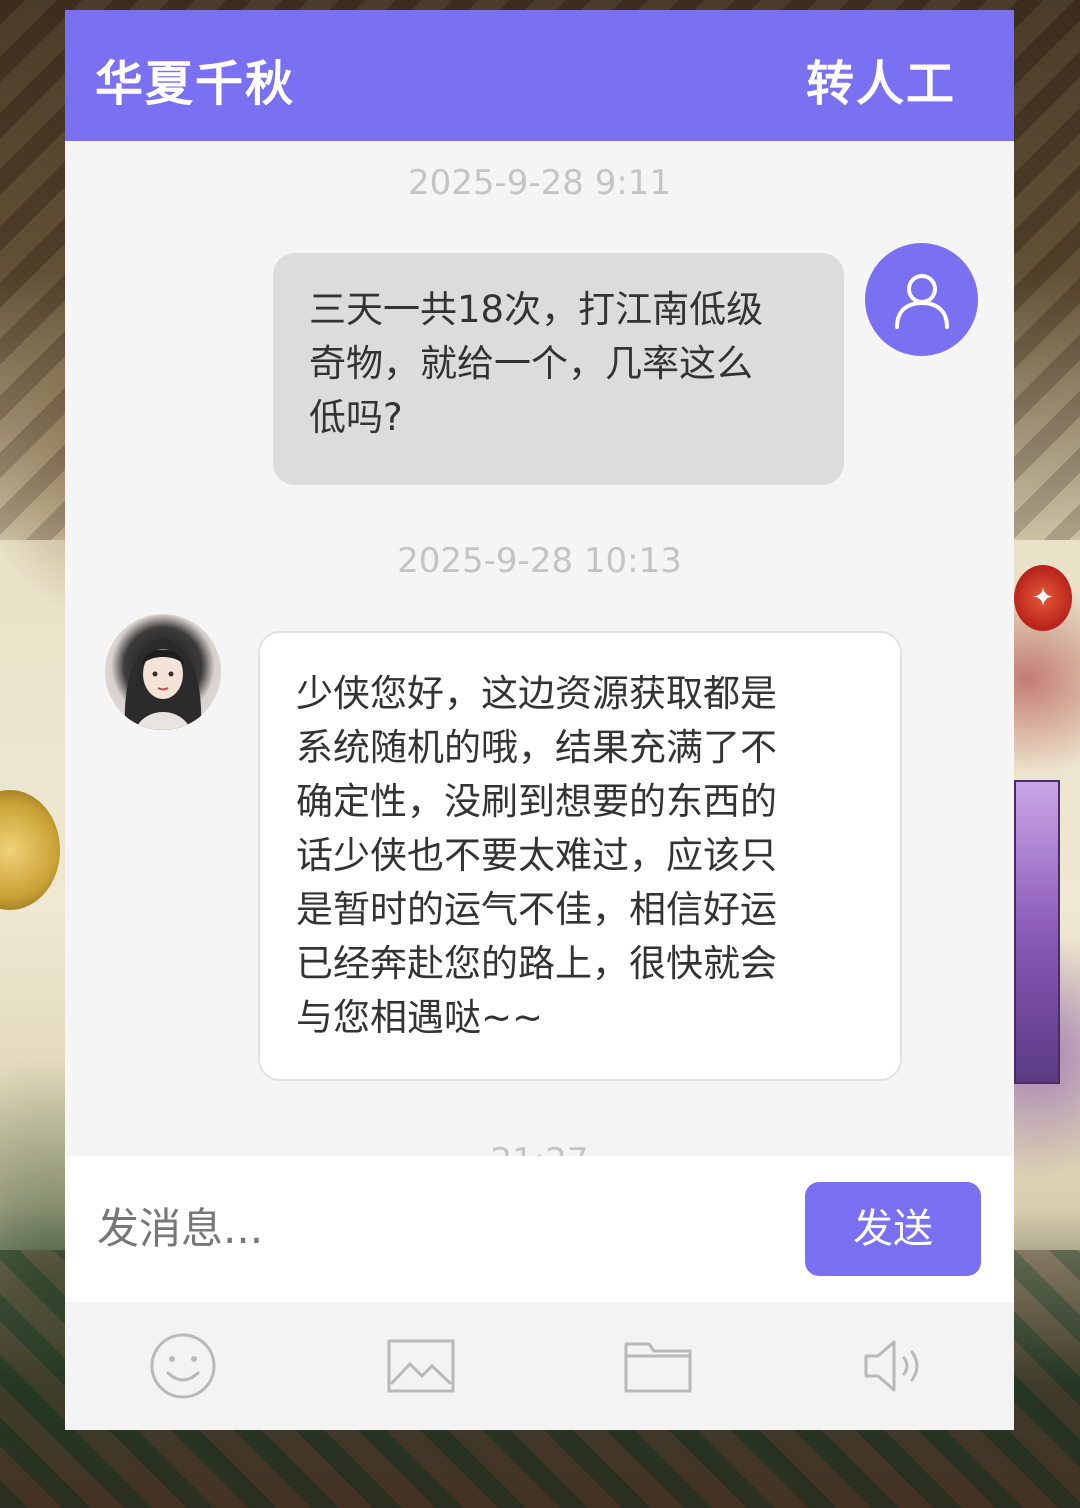 The image size is (1080, 1508). I want to click on image-icon, so click(421, 1366).